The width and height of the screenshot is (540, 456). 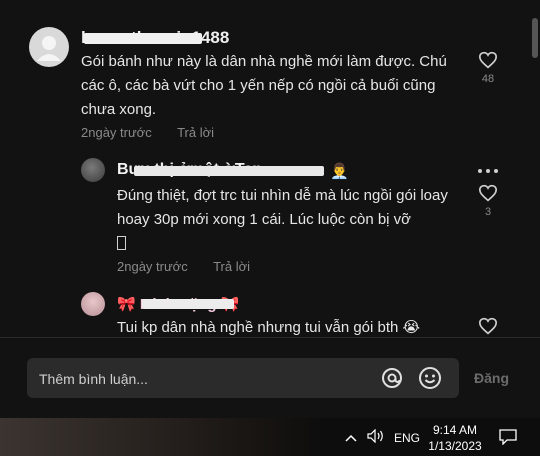 I want to click on post-button: Đăng, so click(x=491, y=378).